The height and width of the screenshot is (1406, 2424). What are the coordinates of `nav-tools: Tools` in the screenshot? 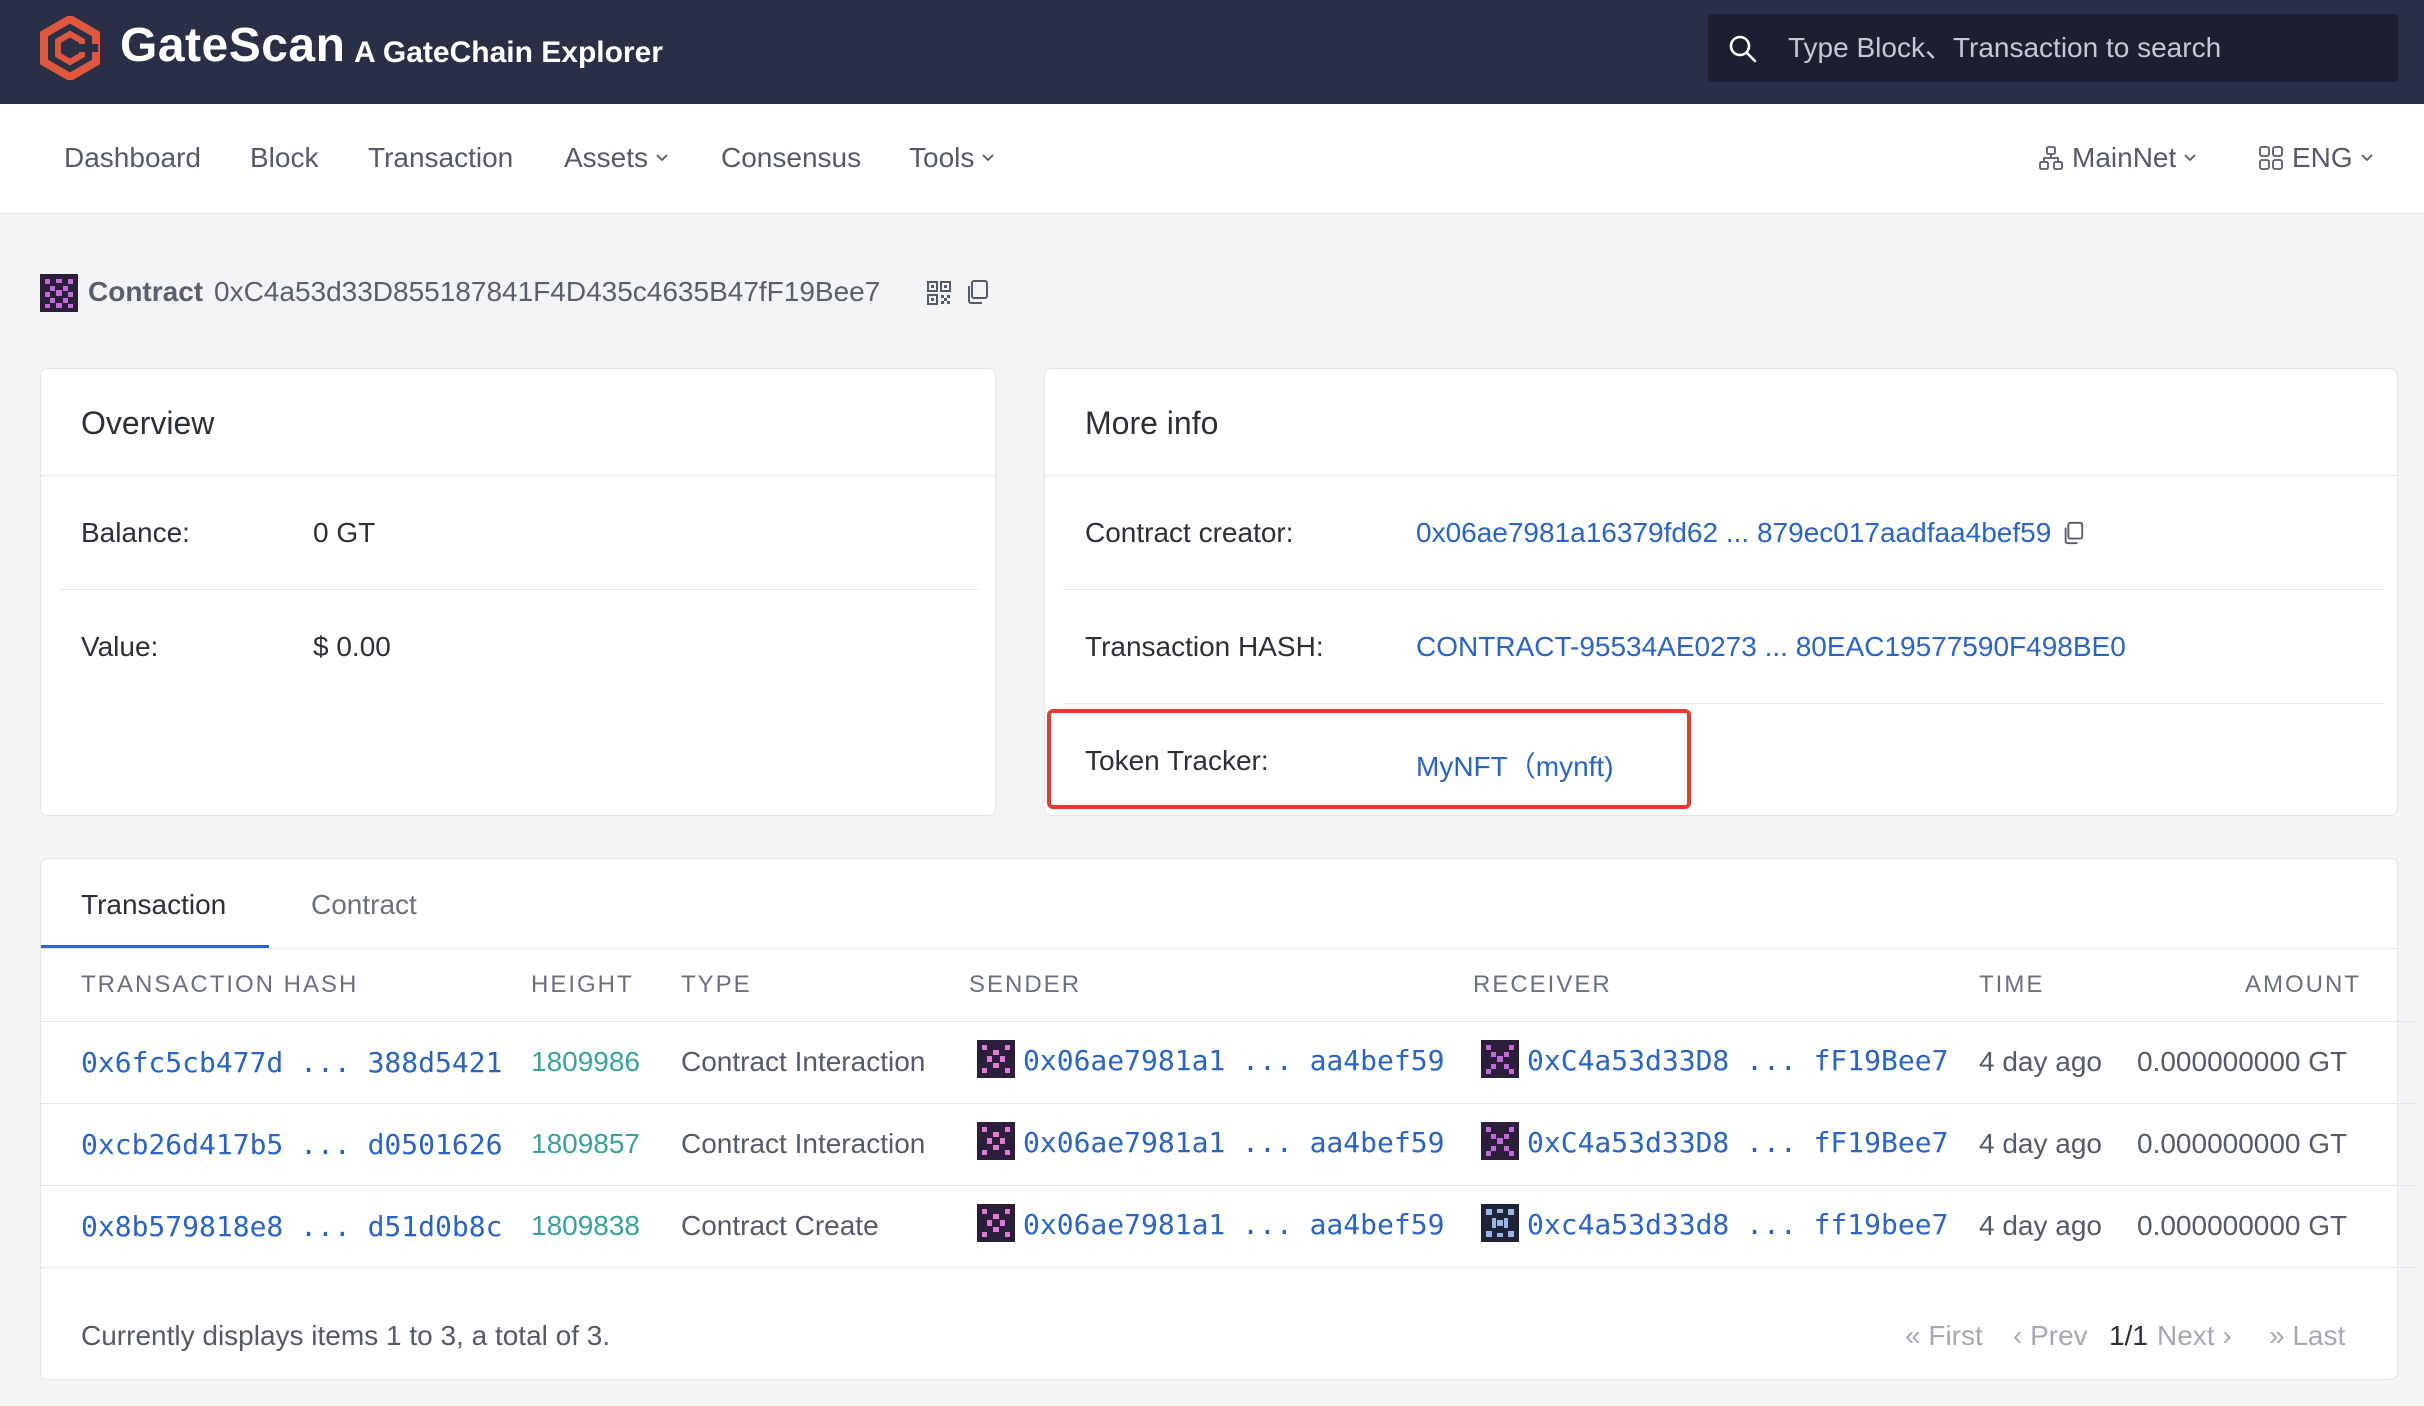 It's located at (952, 158).